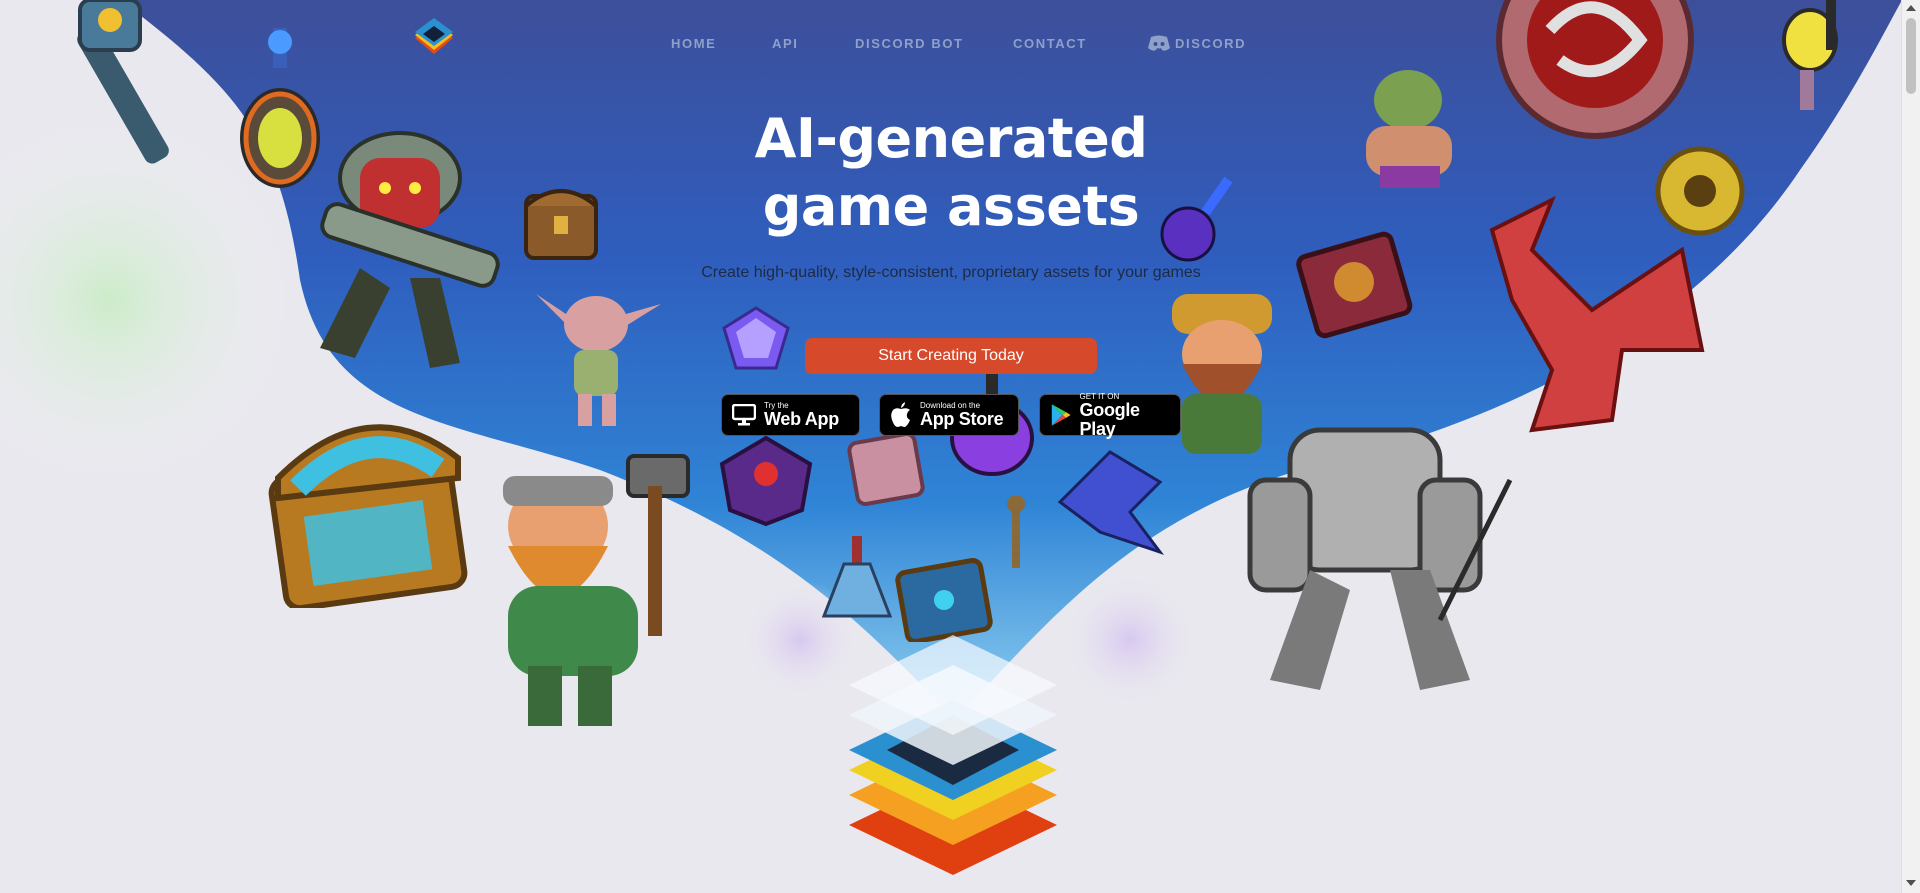 The height and width of the screenshot is (893, 1920). Describe the element at coordinates (1380, 558) in the screenshot. I see `armored-knight-icon` at that location.